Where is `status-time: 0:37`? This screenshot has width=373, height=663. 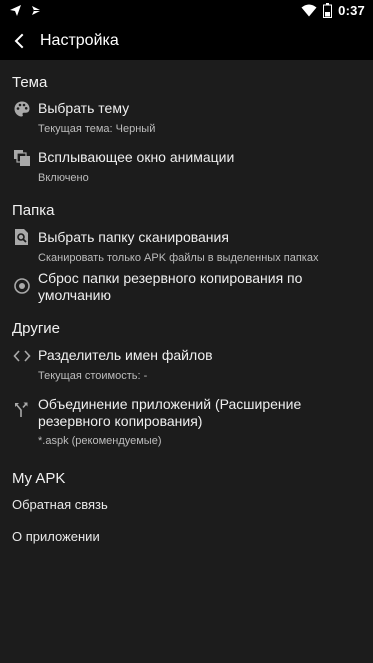
status-time: 0:37 is located at coordinates (351, 10).